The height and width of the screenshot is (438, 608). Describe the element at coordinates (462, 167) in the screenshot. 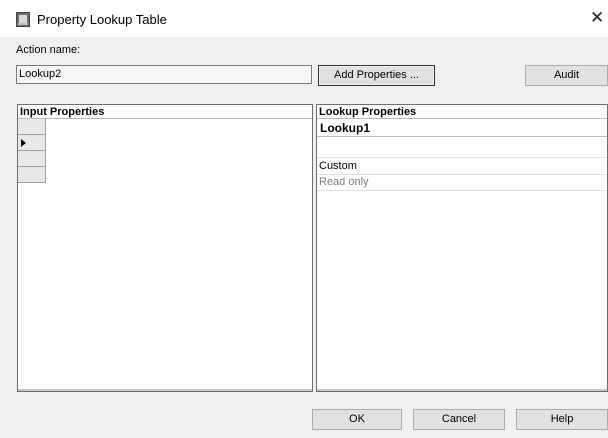

I see `lookup-row-custom: Custom` at that location.